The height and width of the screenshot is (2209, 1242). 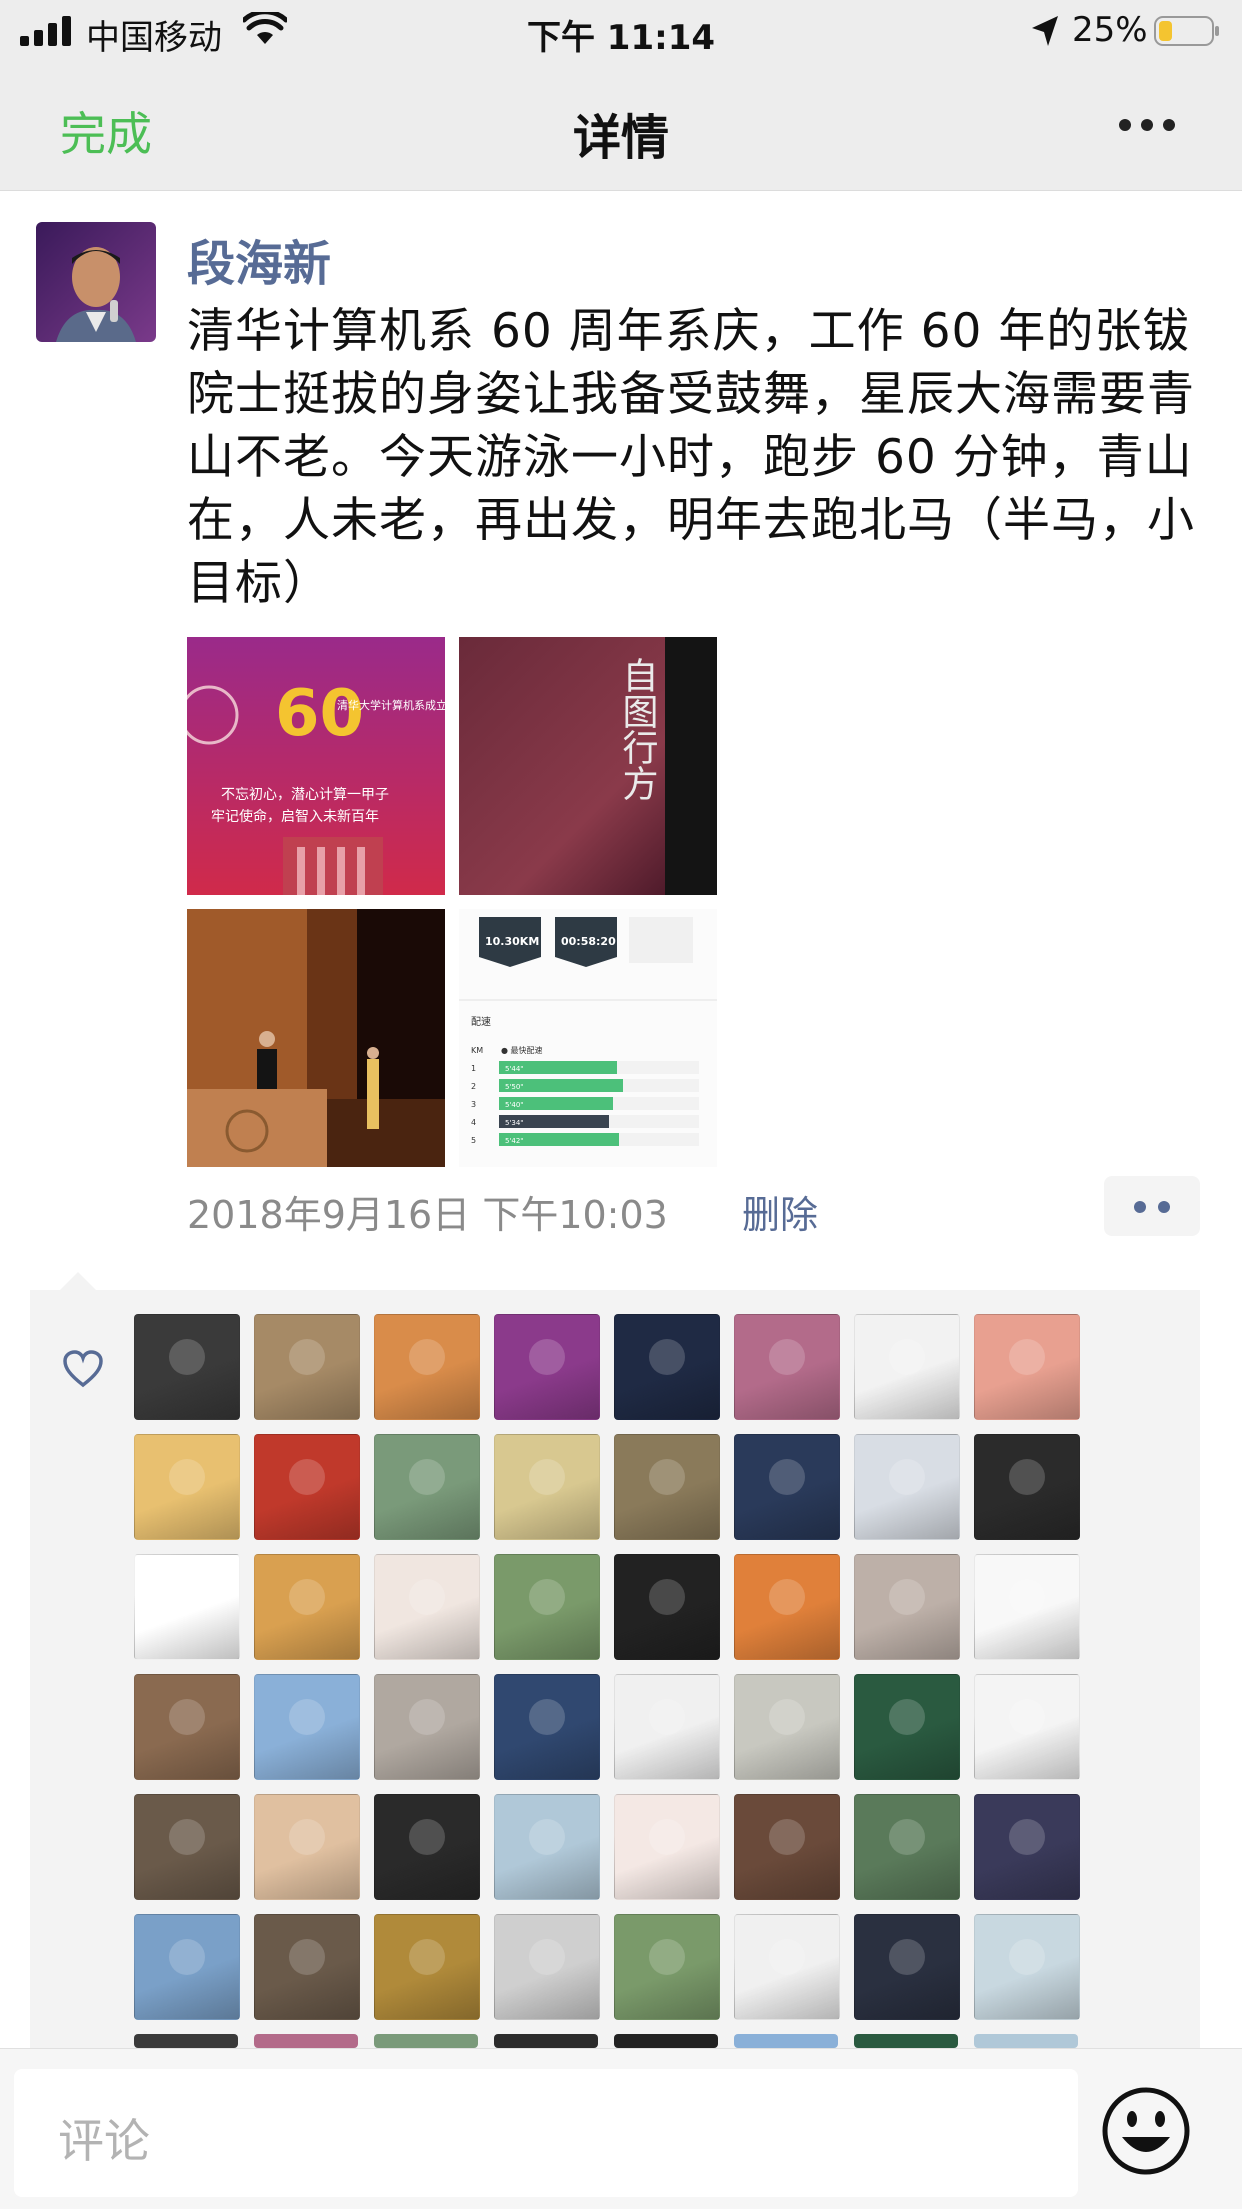 What do you see at coordinates (588, 766) in the screenshot?
I see `book-cover-photo: 自图行方` at bounding box center [588, 766].